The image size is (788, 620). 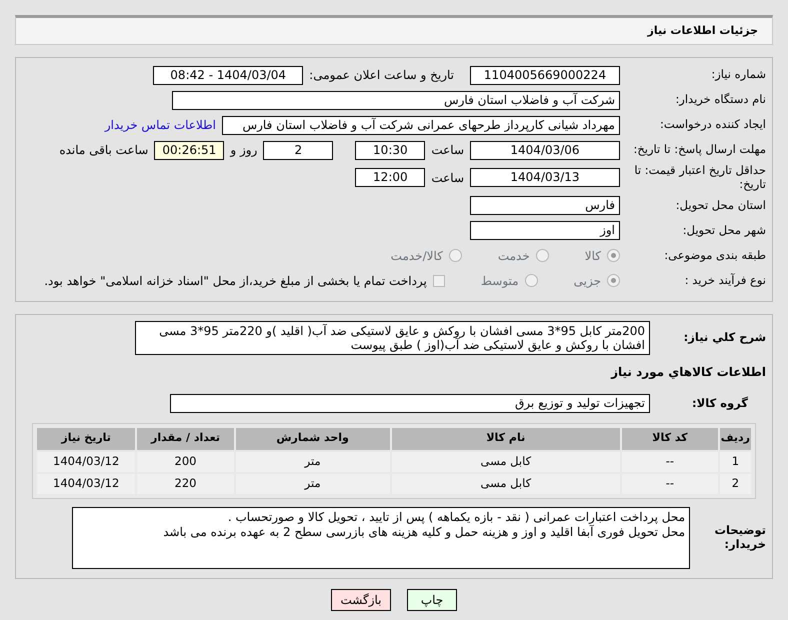 What do you see at coordinates (410, 404) in the screenshot?
I see `goods-group-field: تجهیزات تولید و توزیع برق` at bounding box center [410, 404].